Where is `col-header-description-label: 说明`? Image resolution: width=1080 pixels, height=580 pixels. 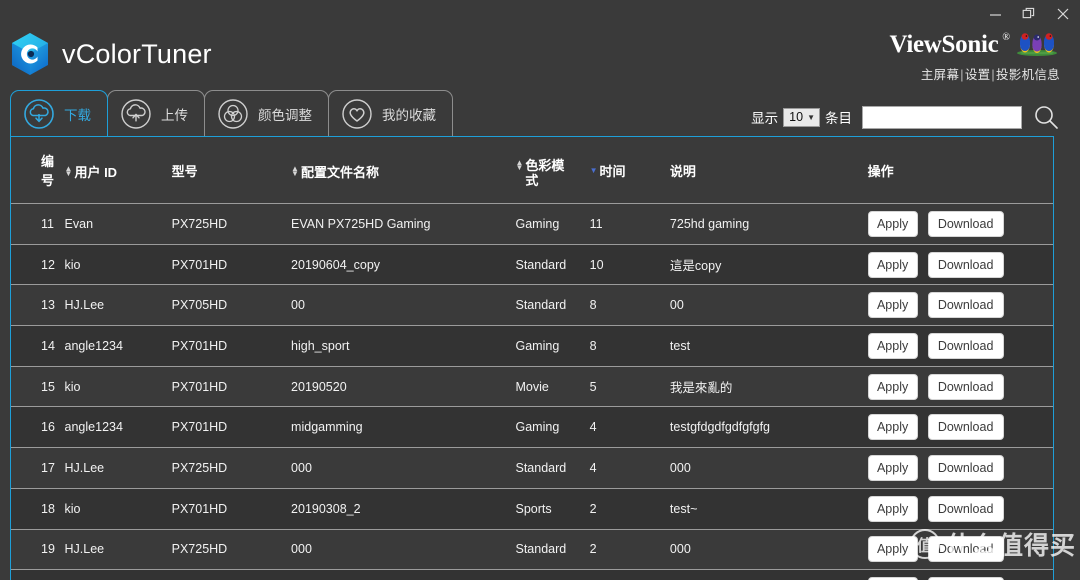 col-header-description-label: 说明 is located at coordinates (682, 171).